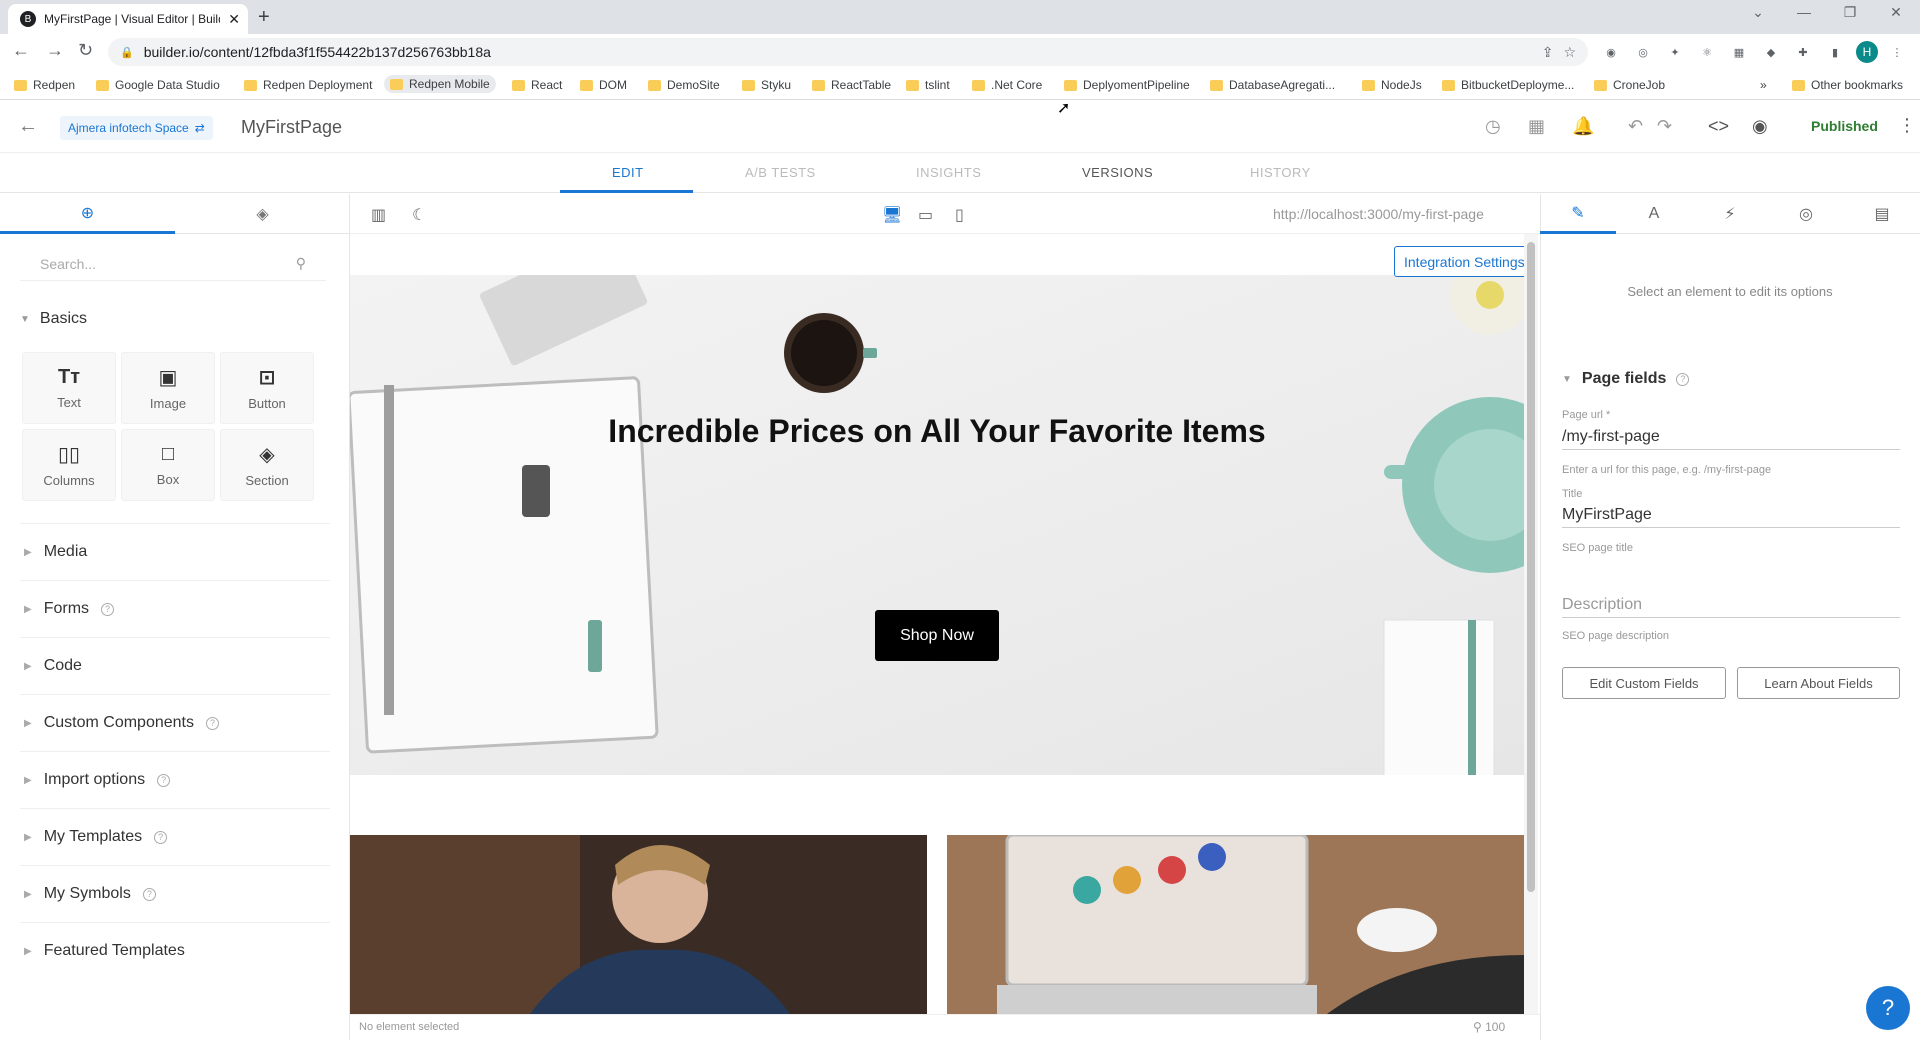 The width and height of the screenshot is (1920, 1040). Describe the element at coordinates (780, 172) in the screenshot. I see `tab-ab-tests: A/B TESTS` at that location.